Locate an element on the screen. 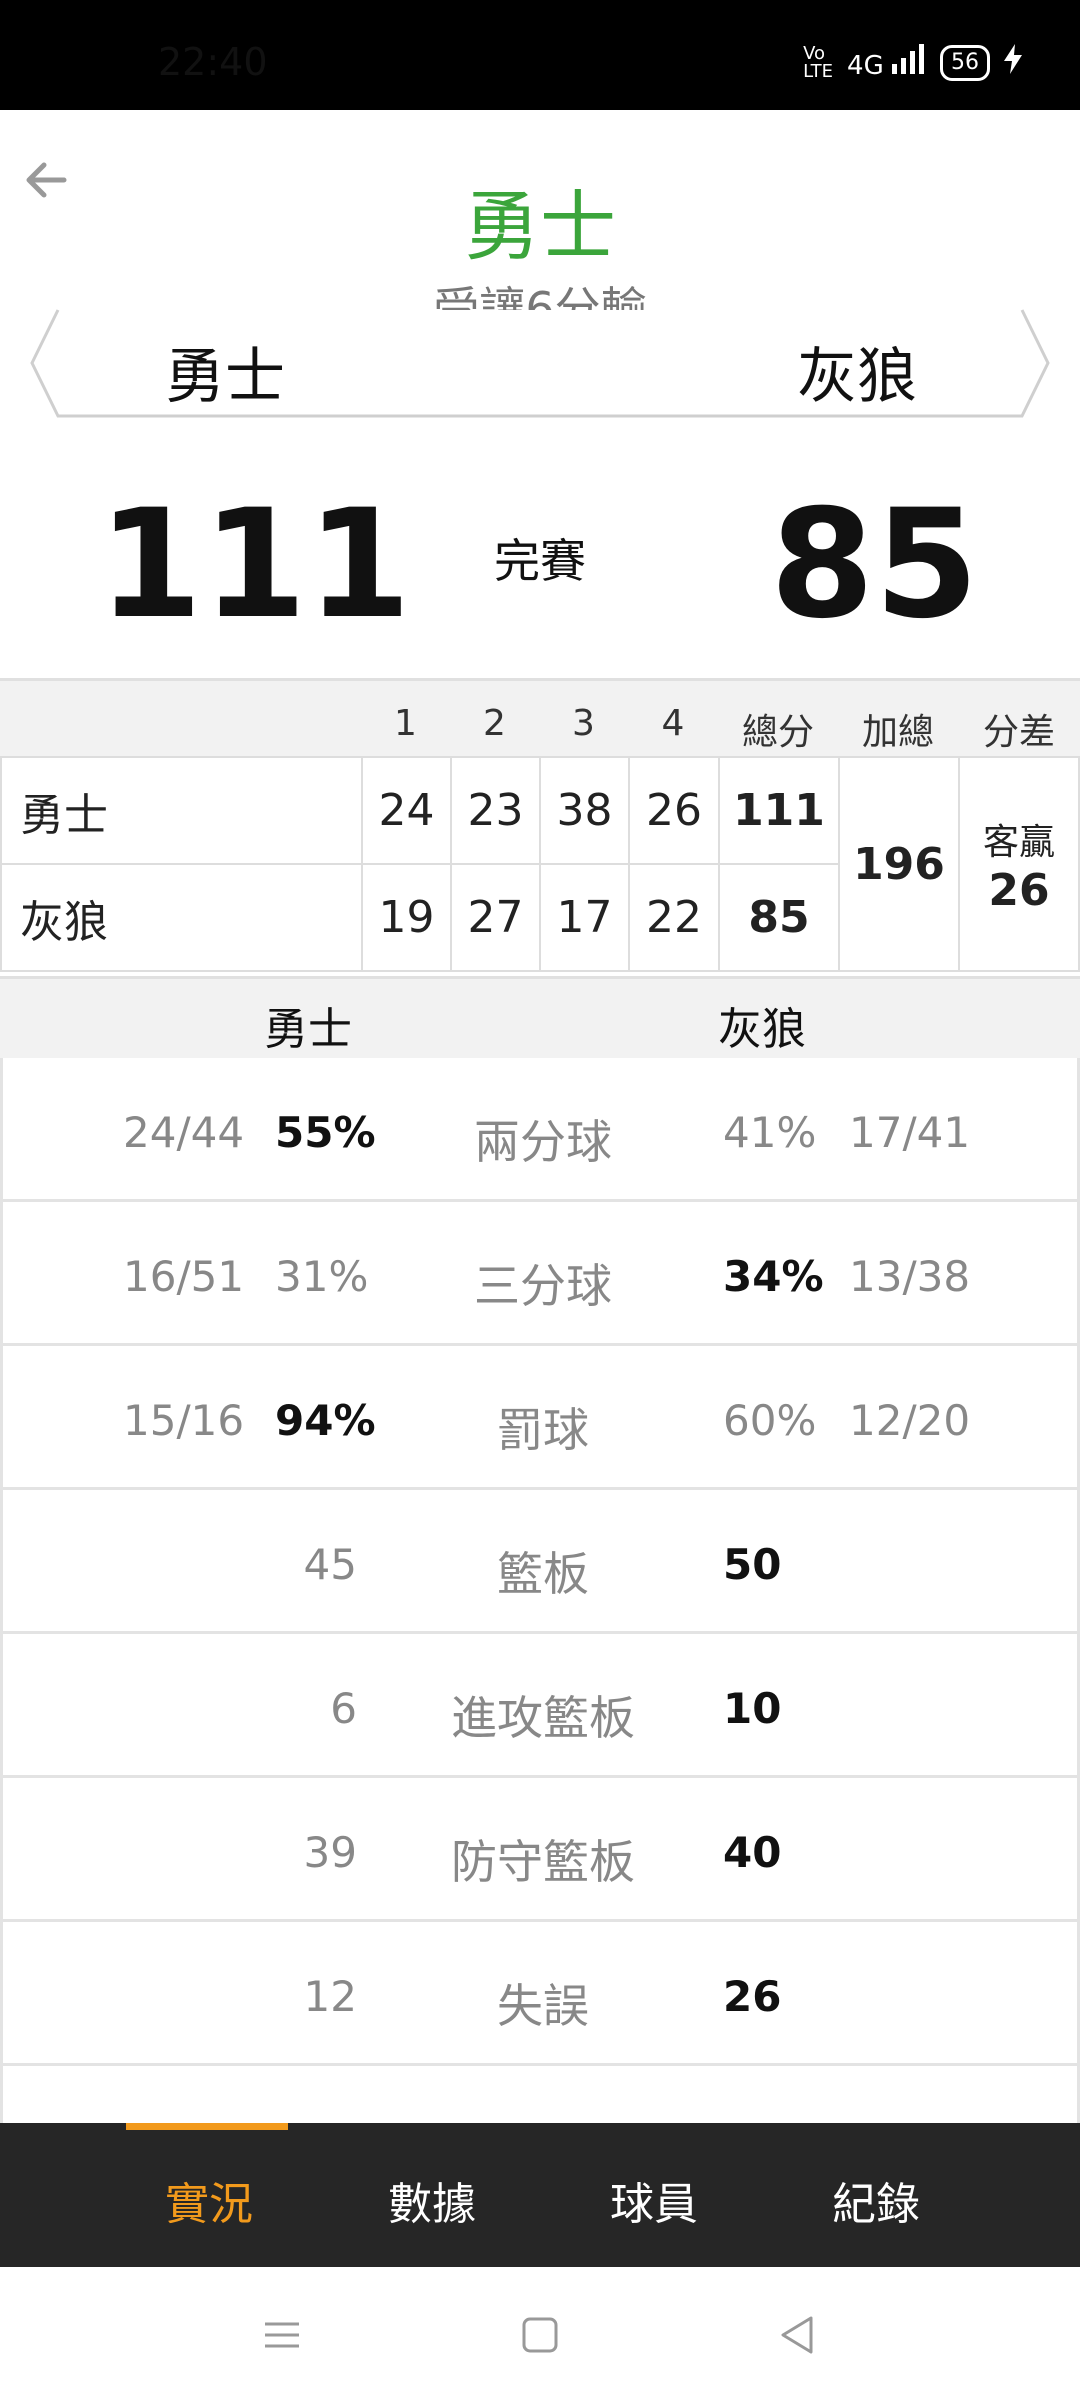 The height and width of the screenshot is (2400, 1080). stat-row-rebounds: 45 籃板 50 is located at coordinates (540, 1562).